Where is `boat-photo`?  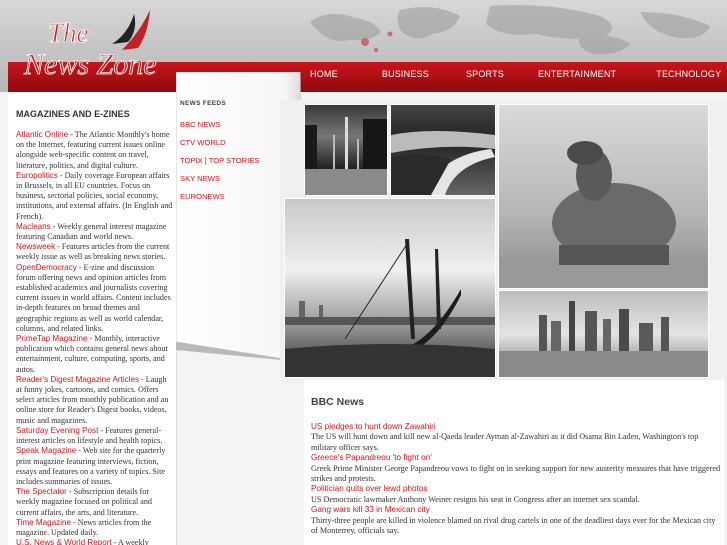
boat-photo is located at coordinates (390, 288).